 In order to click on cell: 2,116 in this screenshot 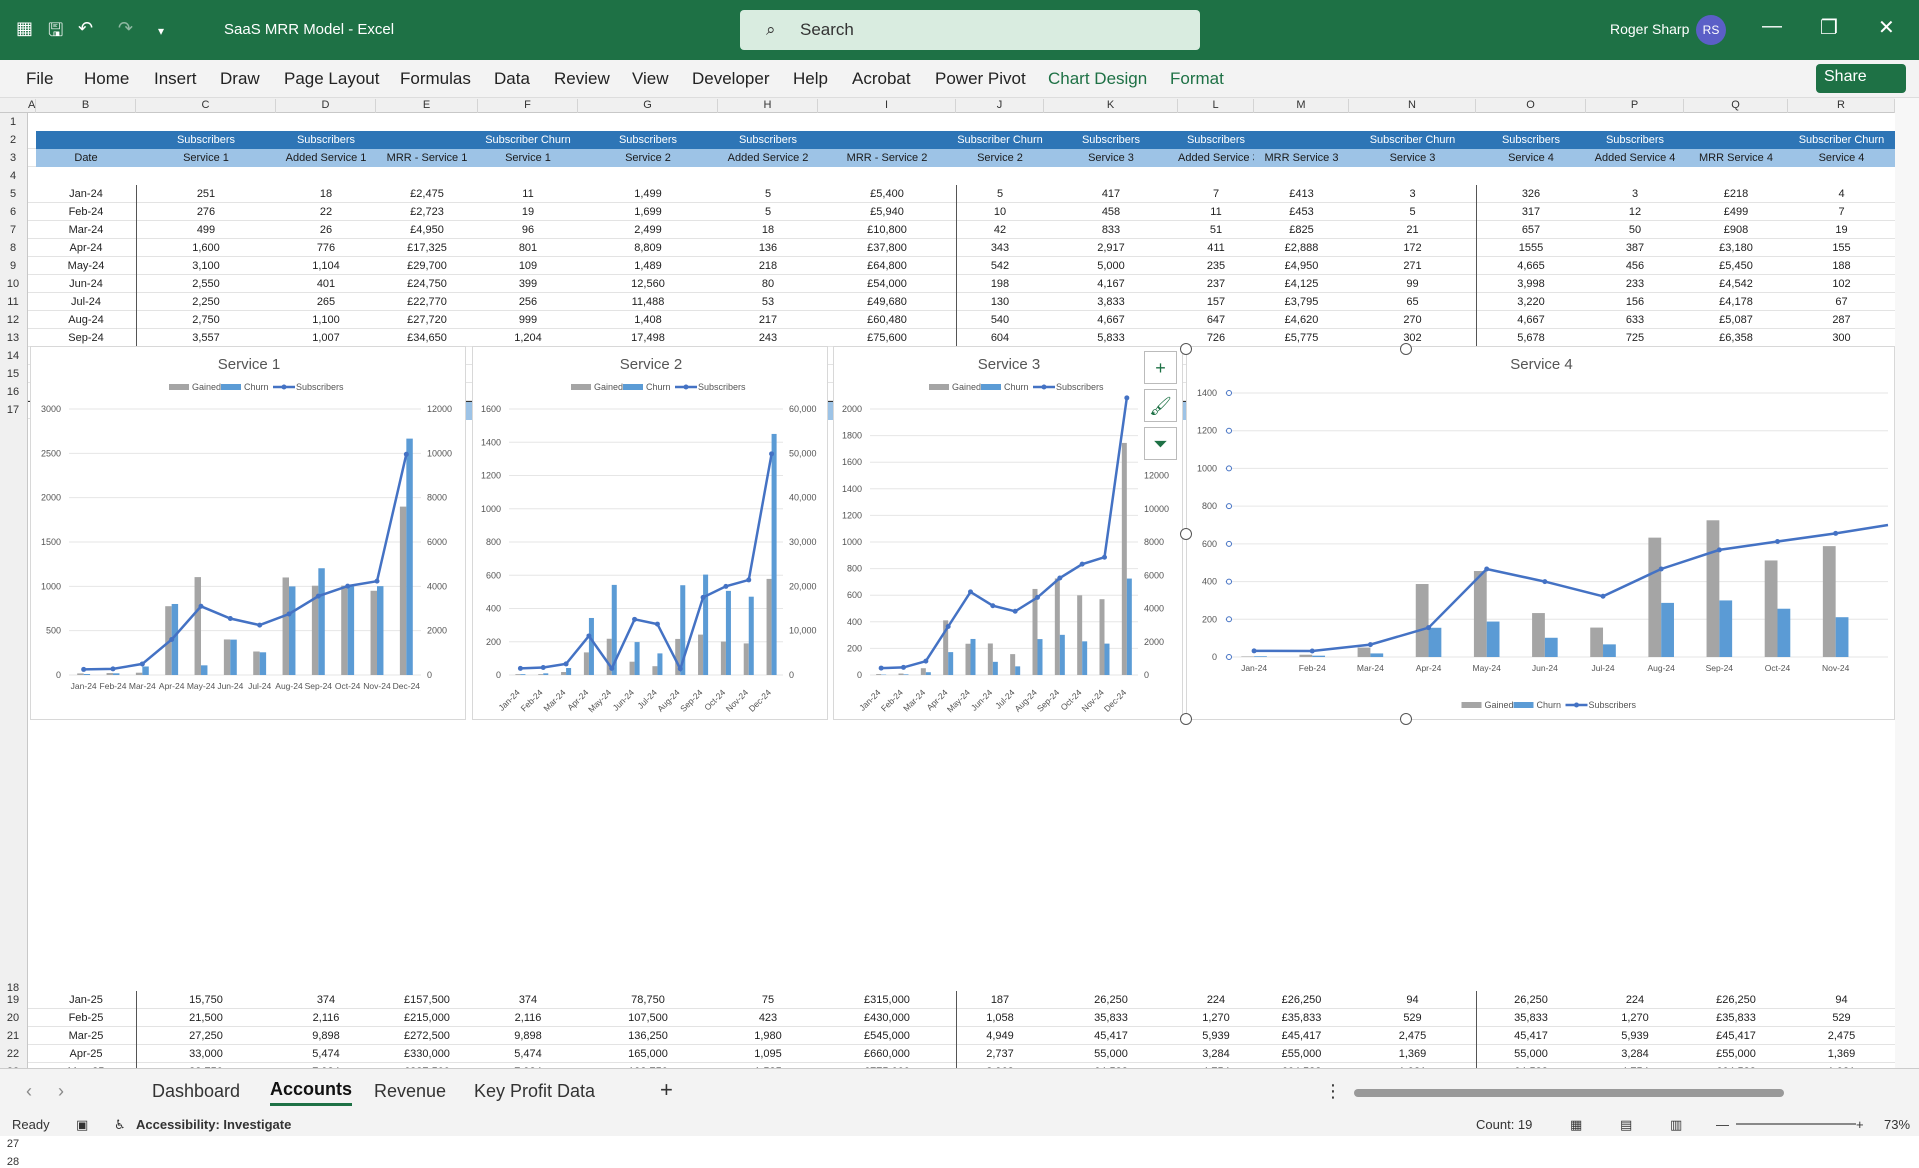, I will do `click(326, 1018)`.